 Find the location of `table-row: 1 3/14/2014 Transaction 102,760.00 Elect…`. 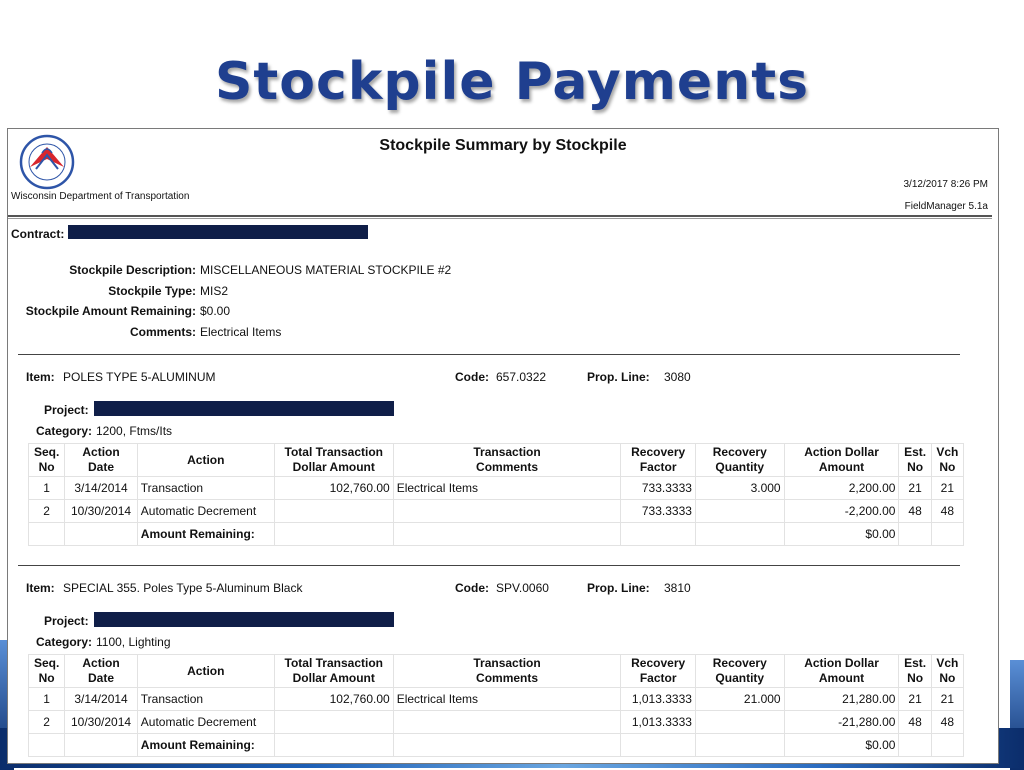

table-row: 1 3/14/2014 Transaction 102,760.00 Elect… is located at coordinates (496, 699).